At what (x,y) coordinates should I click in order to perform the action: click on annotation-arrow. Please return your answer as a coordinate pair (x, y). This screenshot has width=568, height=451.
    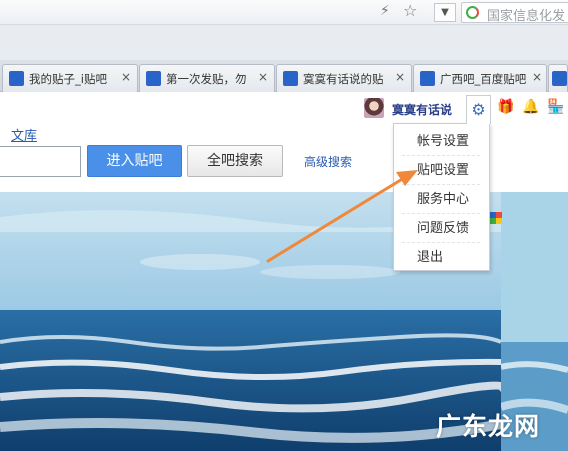
    Looking at the image, I should click on (342, 216).